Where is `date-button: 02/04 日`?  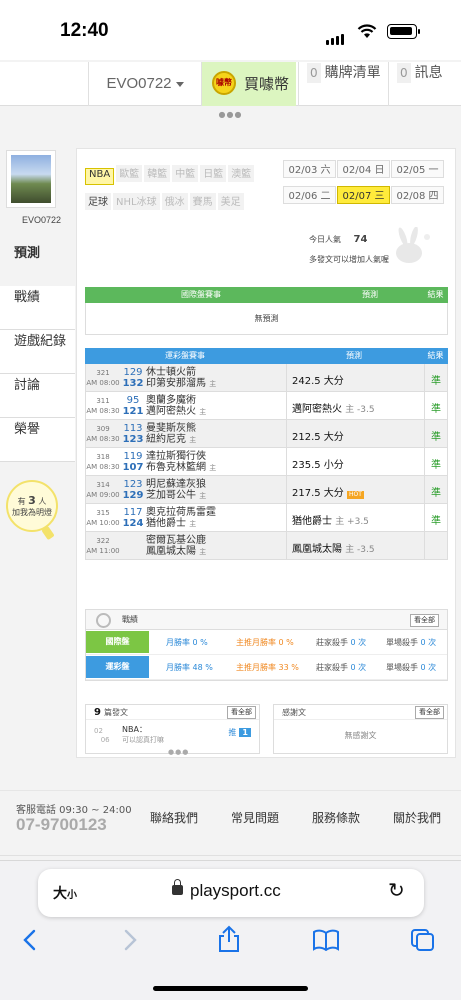 date-button: 02/04 日 is located at coordinates (363, 169).